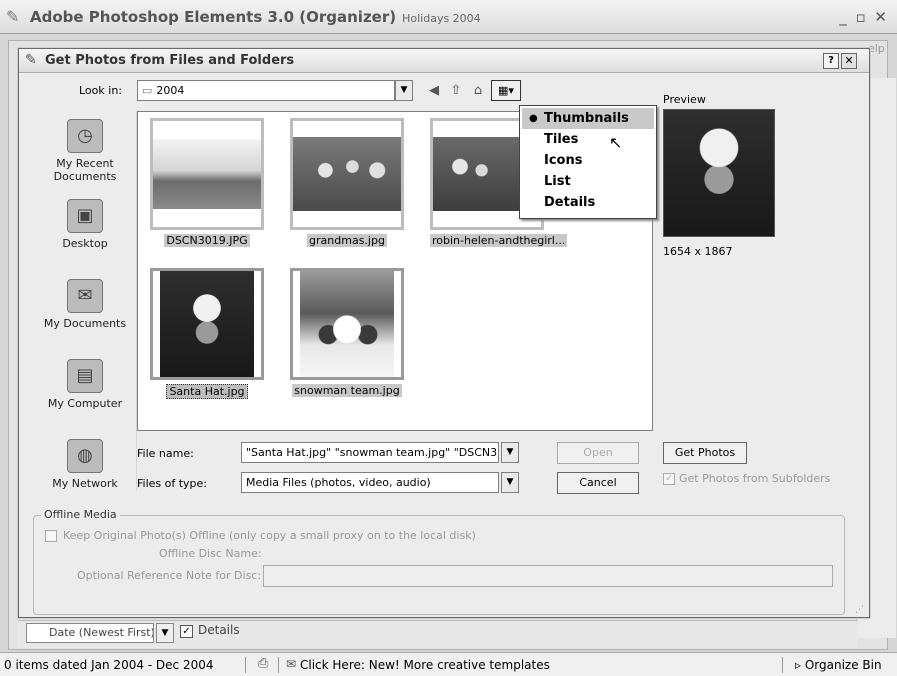 This screenshot has height=676, width=897. I want to click on preview-label: Preview, so click(684, 99).